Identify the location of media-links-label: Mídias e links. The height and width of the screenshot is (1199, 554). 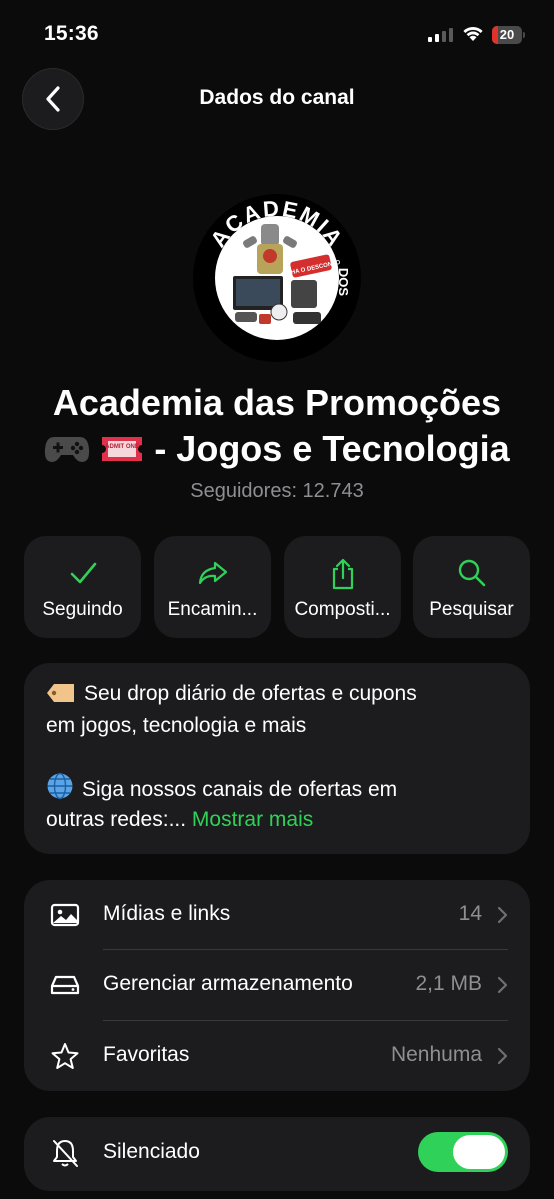
(167, 913).